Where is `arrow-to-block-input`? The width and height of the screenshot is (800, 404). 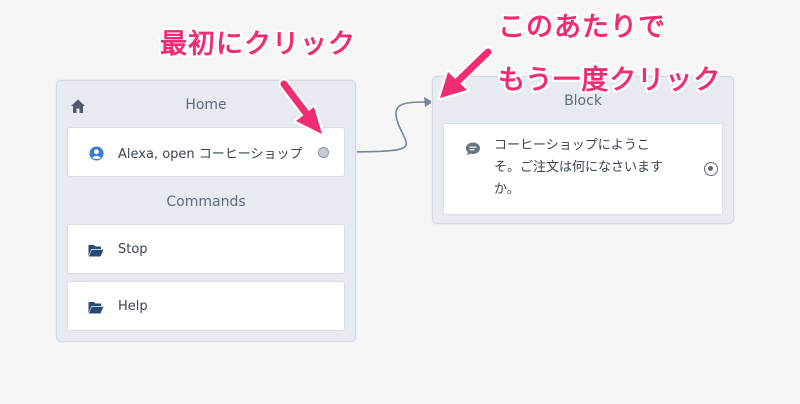
arrow-to-block-input is located at coordinates (465, 73).